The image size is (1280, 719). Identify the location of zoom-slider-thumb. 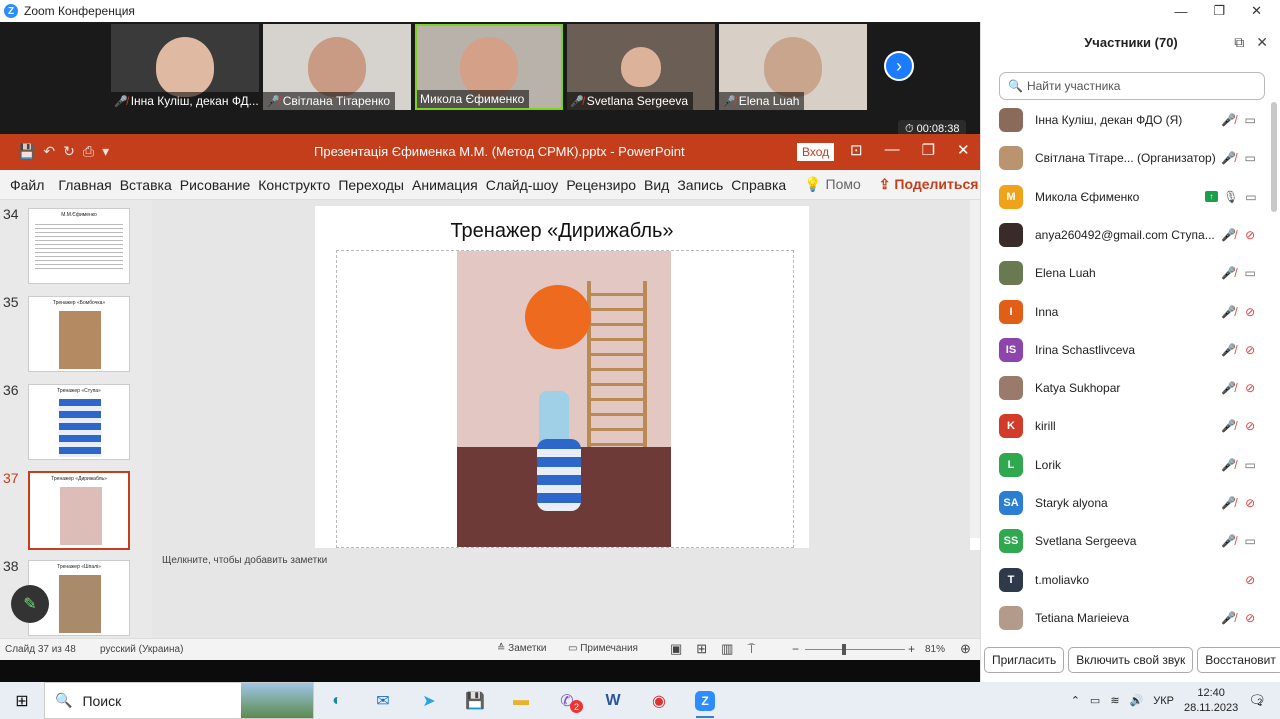
(844, 649).